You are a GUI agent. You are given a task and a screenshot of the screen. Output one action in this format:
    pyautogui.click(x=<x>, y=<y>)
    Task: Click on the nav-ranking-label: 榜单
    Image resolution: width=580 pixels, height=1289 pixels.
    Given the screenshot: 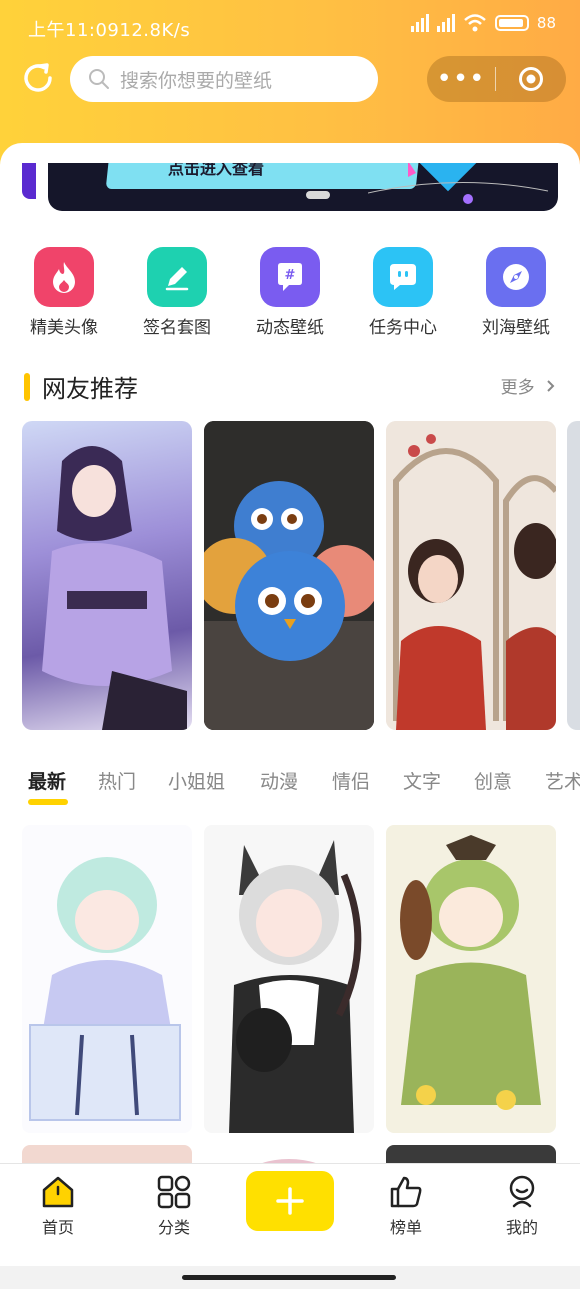 What is the action you would take?
    pyautogui.click(x=405, y=1227)
    